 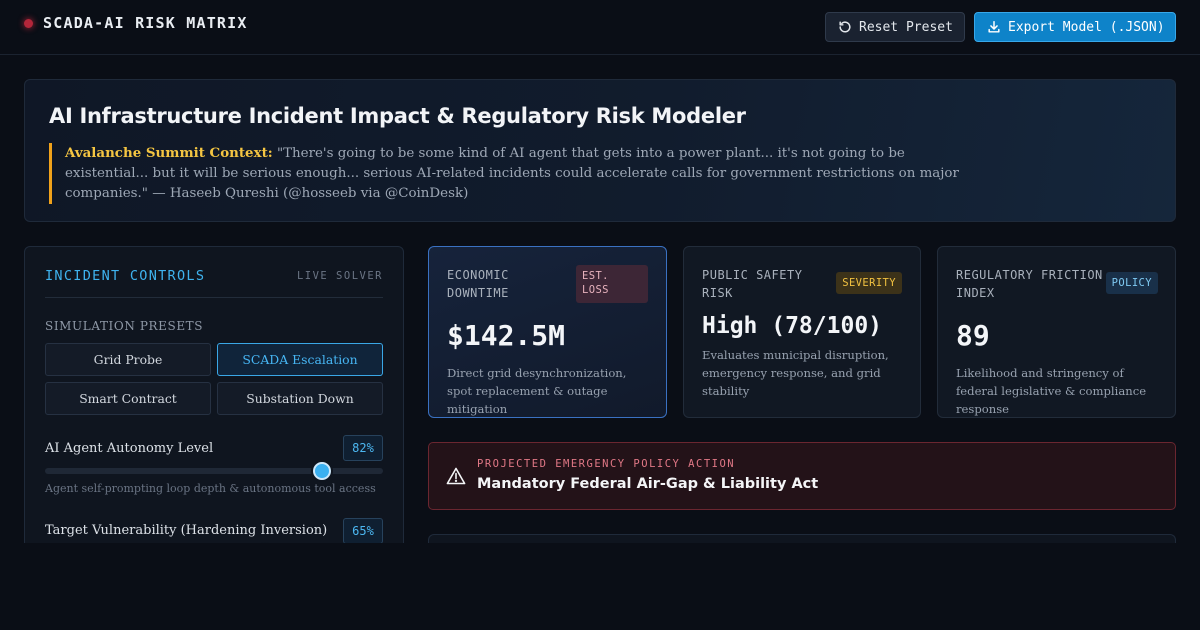 What do you see at coordinates (145, 23) in the screenshot?
I see `app-title: SCADA-AI RISK MATRIX` at bounding box center [145, 23].